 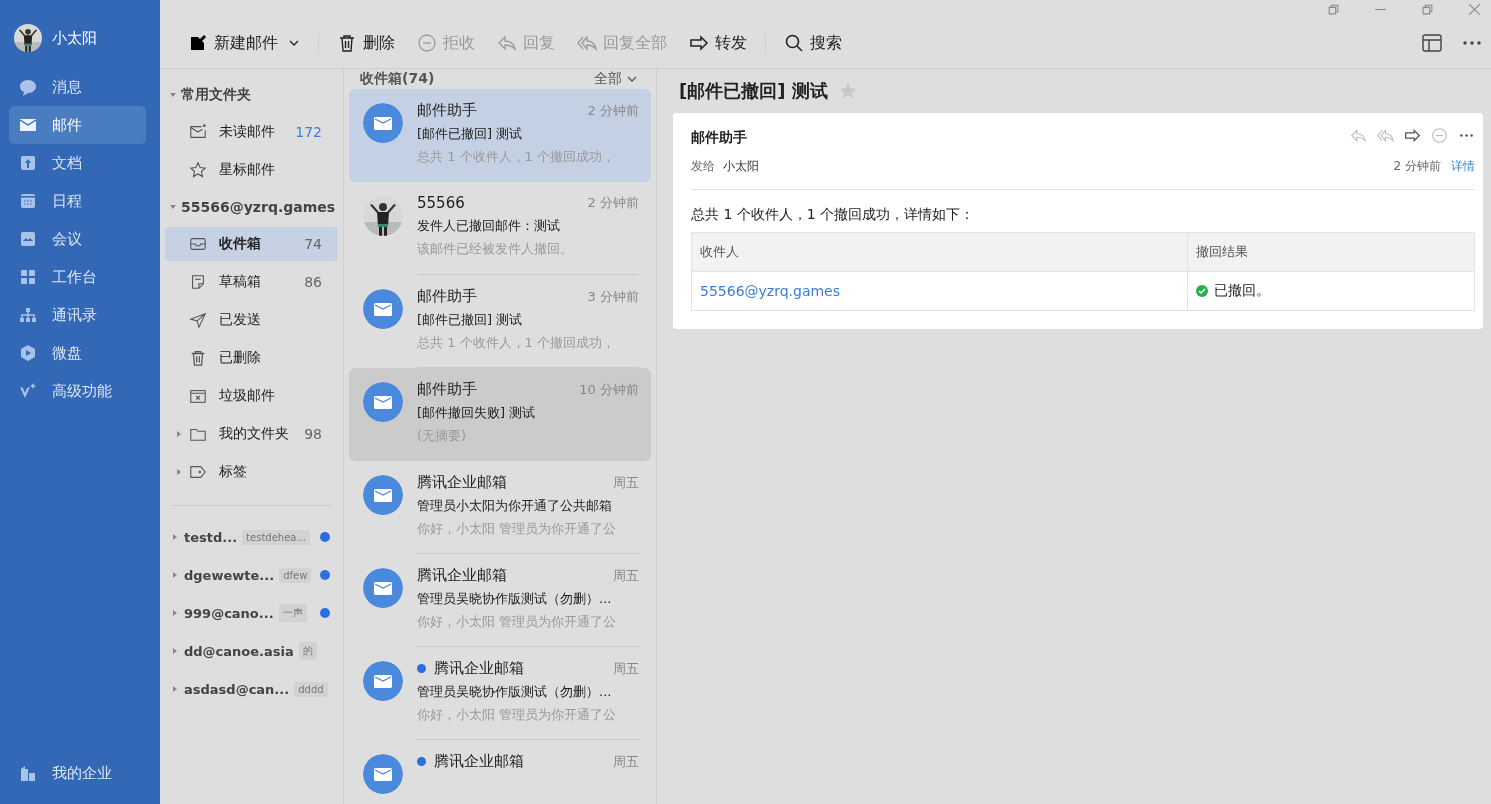 I want to click on recipient-name: 小太阳, so click(x=741, y=166).